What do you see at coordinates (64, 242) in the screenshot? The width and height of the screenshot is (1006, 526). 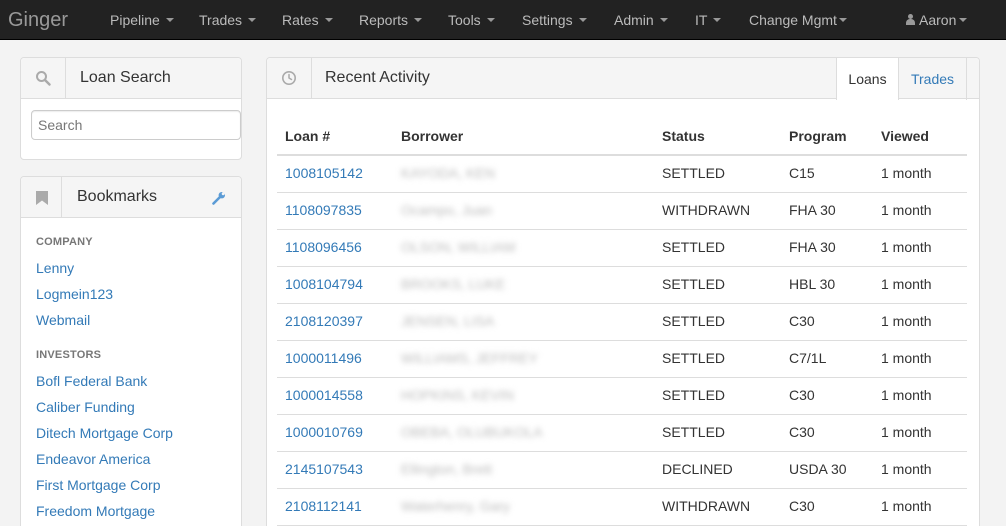 I see `bookmark-section-company: COMPANY` at bounding box center [64, 242].